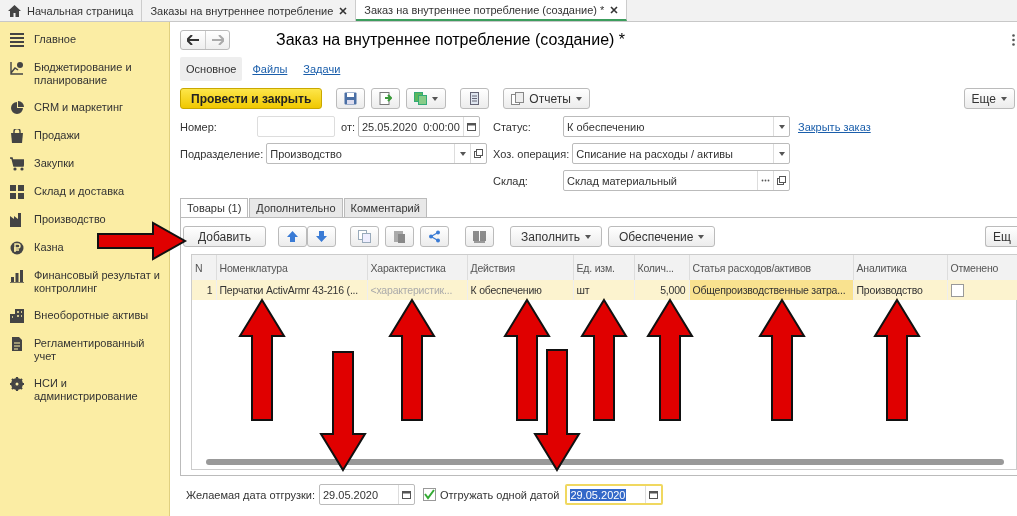 The height and width of the screenshot is (516, 1017). Describe the element at coordinates (43, 136) in the screenshot. I see `sidebar-item: Продажи` at that location.